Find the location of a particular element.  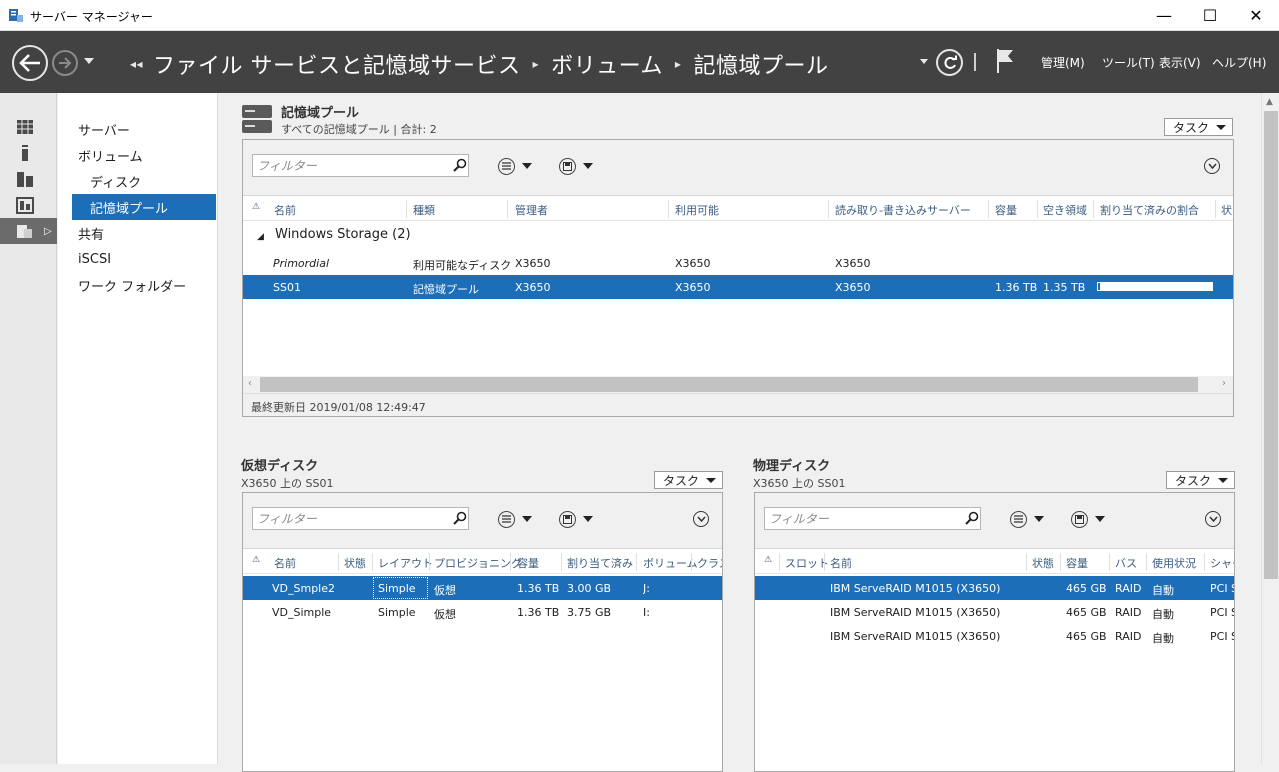

rail-dashboard is located at coordinates (28, 127).